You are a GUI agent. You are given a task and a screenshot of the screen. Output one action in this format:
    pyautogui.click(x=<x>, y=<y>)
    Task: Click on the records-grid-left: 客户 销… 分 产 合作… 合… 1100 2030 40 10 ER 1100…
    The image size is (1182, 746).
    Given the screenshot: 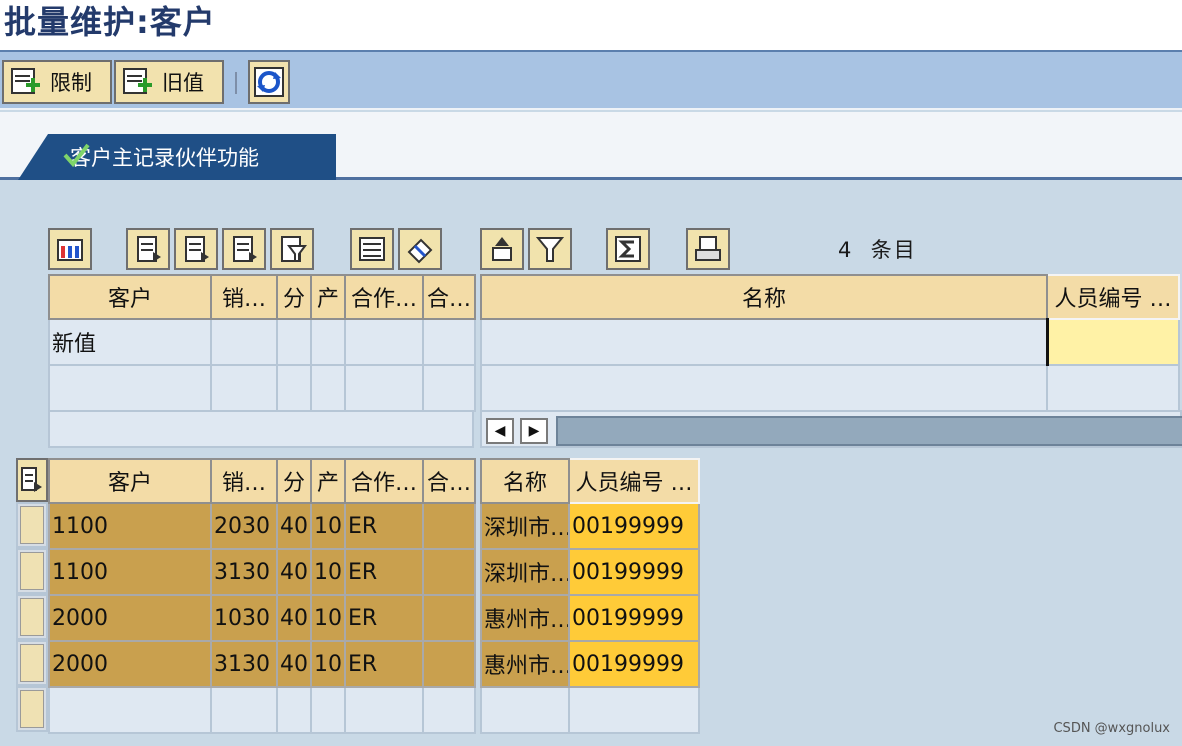 What is the action you would take?
    pyautogui.click(x=262, y=596)
    